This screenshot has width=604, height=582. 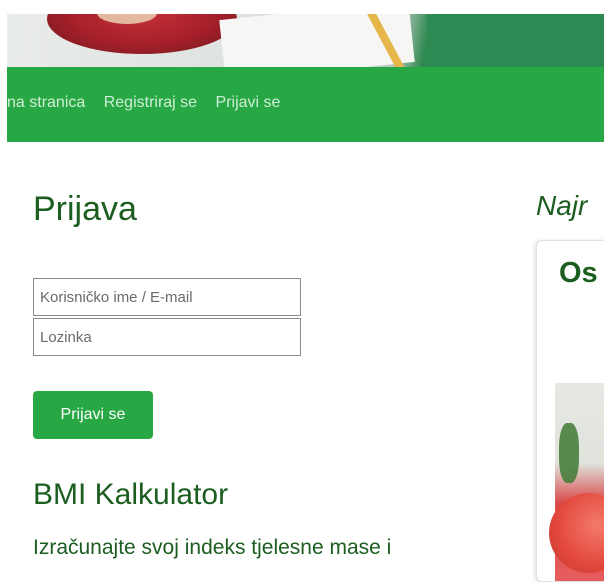 I want to click on card-image, so click(x=576, y=482).